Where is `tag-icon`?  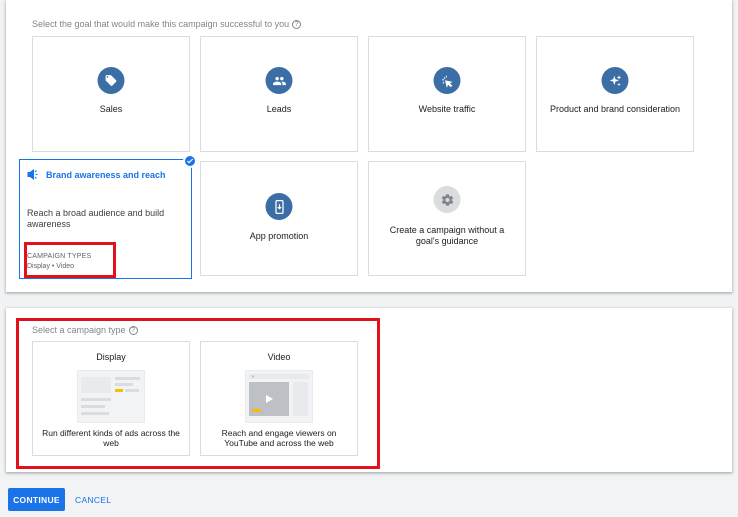
tag-icon is located at coordinates (111, 80).